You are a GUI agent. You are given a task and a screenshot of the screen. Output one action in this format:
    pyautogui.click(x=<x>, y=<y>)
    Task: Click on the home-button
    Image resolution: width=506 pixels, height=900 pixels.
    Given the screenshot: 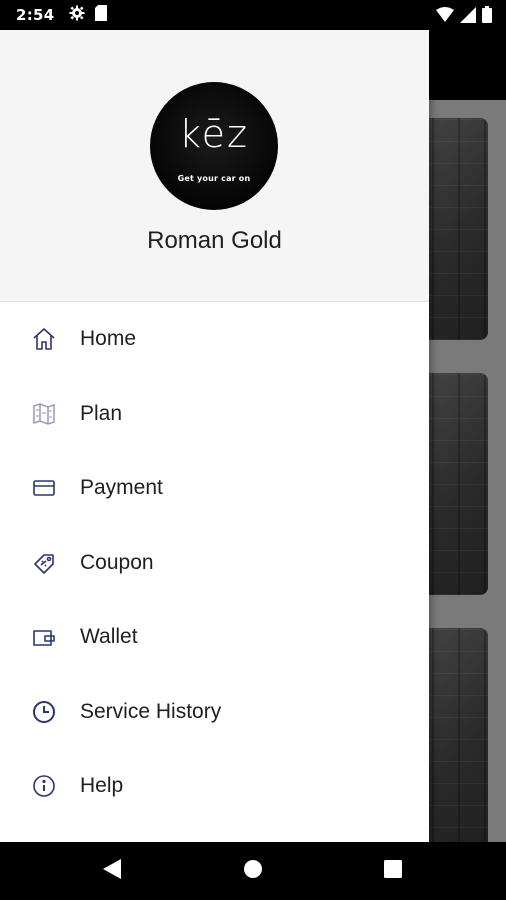 What is the action you would take?
    pyautogui.click(x=253, y=871)
    